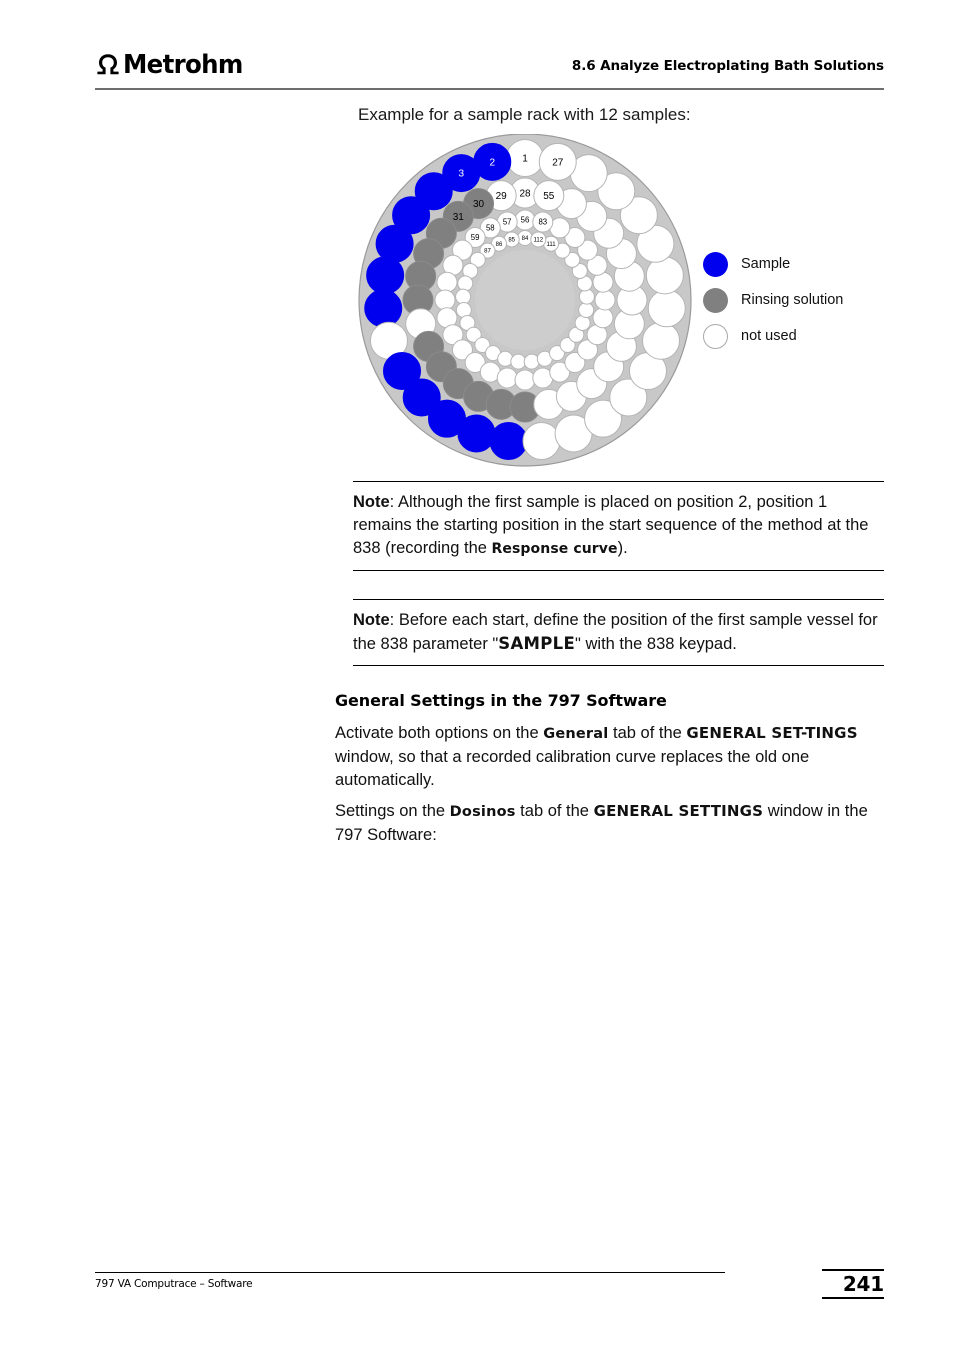  I want to click on legend-label-sample: Sample, so click(766, 264).